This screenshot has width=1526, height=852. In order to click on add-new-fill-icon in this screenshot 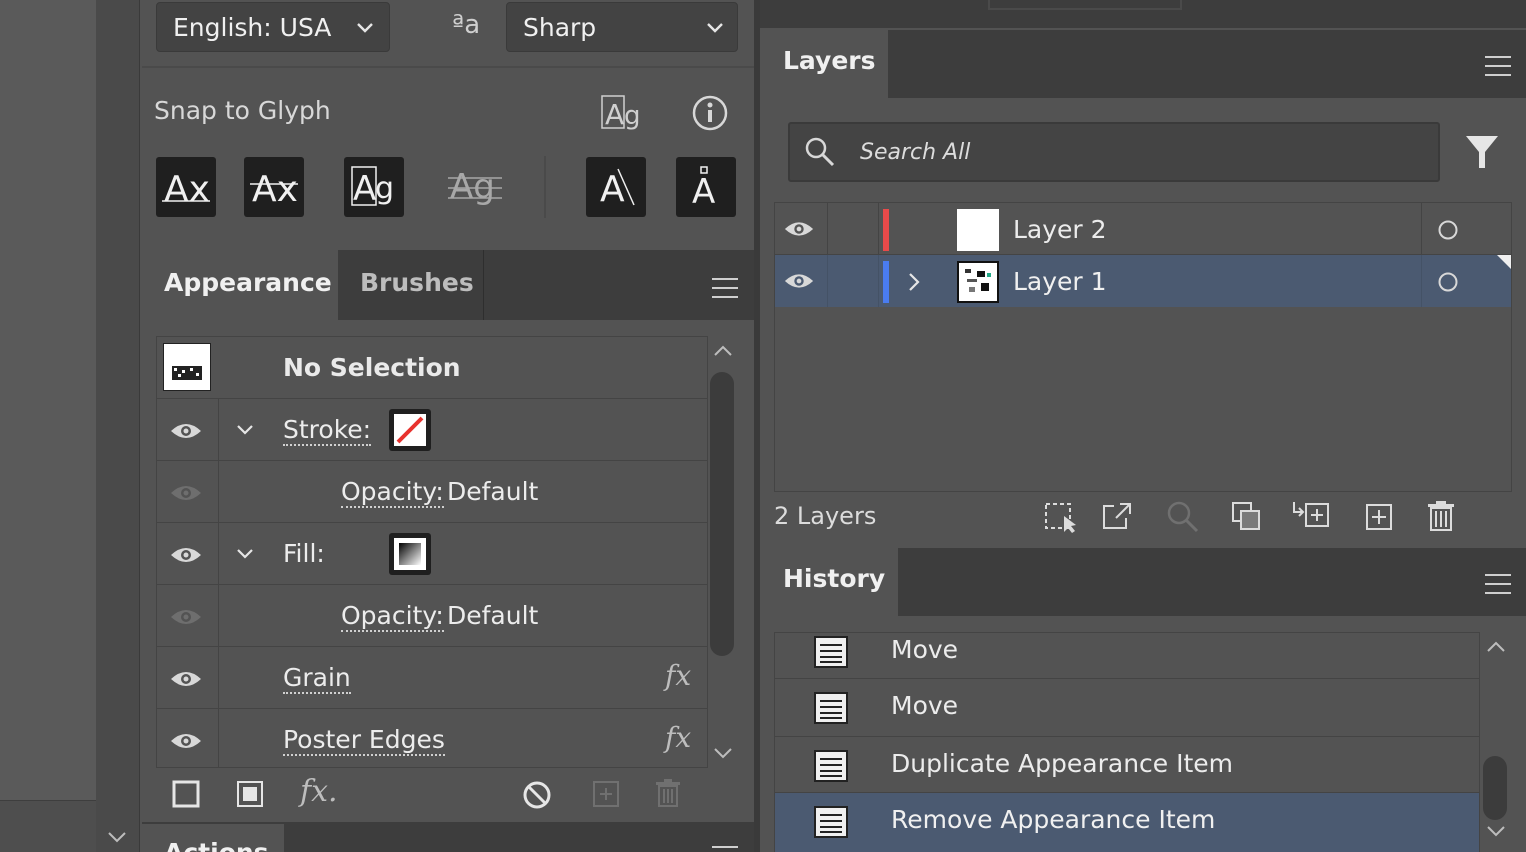, I will do `click(250, 794)`.